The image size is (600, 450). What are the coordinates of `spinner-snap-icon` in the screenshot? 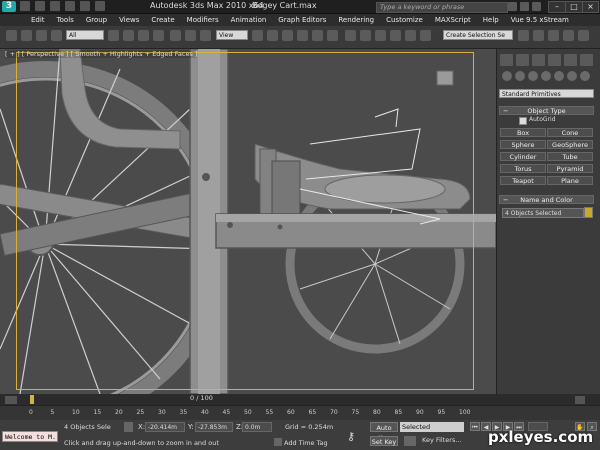 It's located at (350, 35).